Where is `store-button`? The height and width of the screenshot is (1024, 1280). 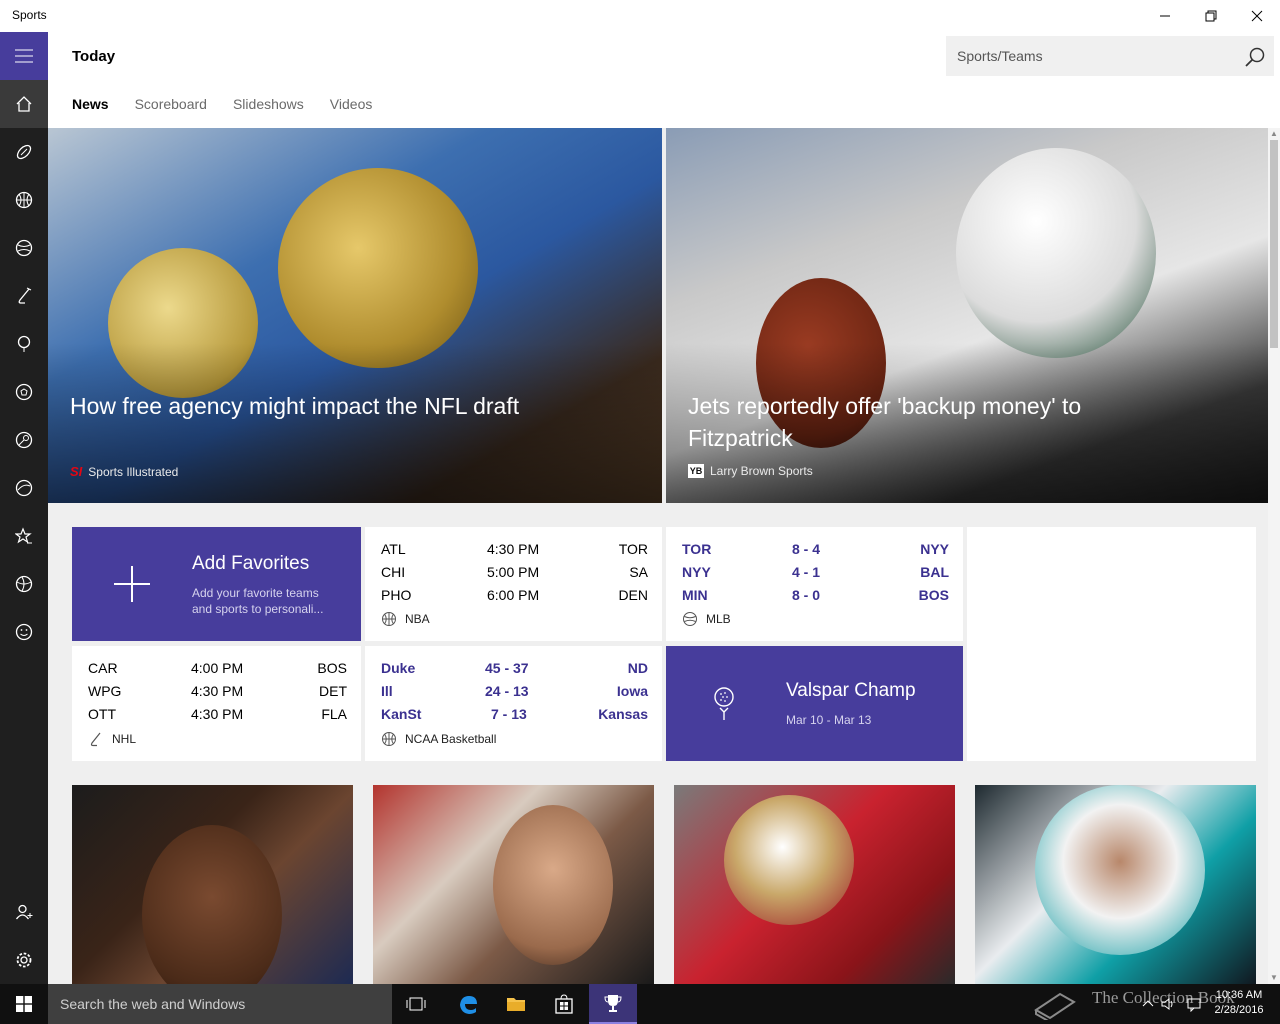
store-button is located at coordinates (564, 1004).